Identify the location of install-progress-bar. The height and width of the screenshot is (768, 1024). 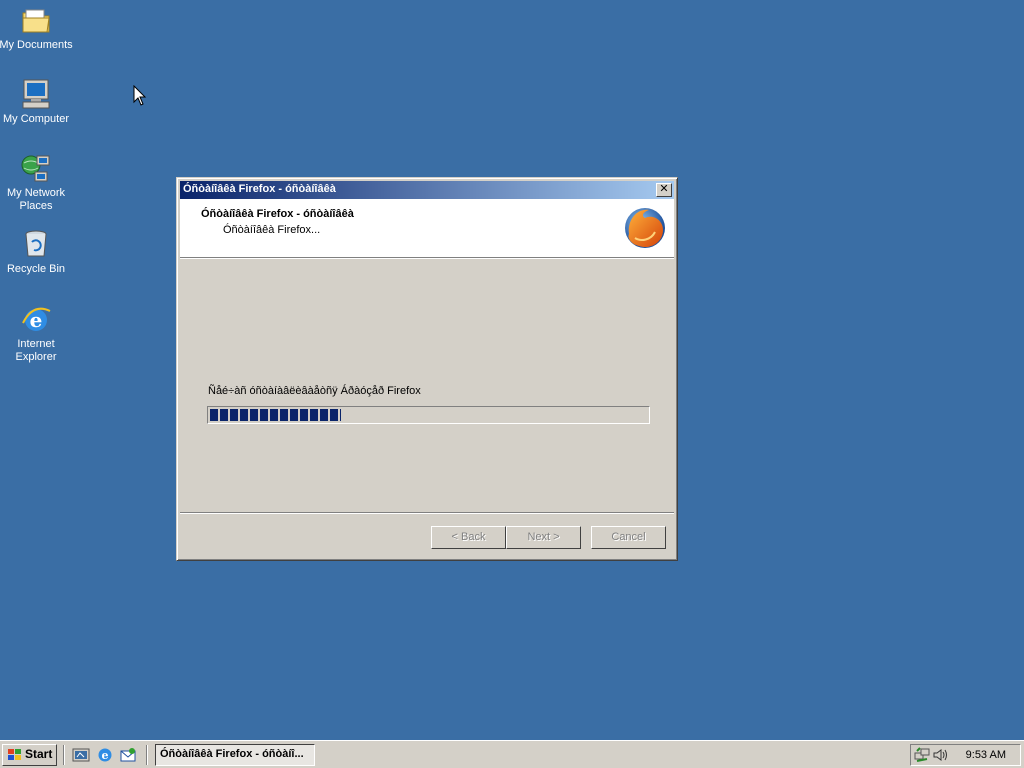
(428, 415).